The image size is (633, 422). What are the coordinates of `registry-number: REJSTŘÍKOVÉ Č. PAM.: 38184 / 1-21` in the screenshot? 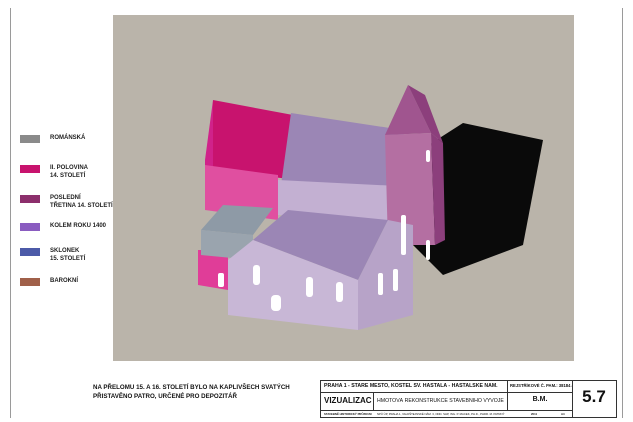 It's located at (541, 385).